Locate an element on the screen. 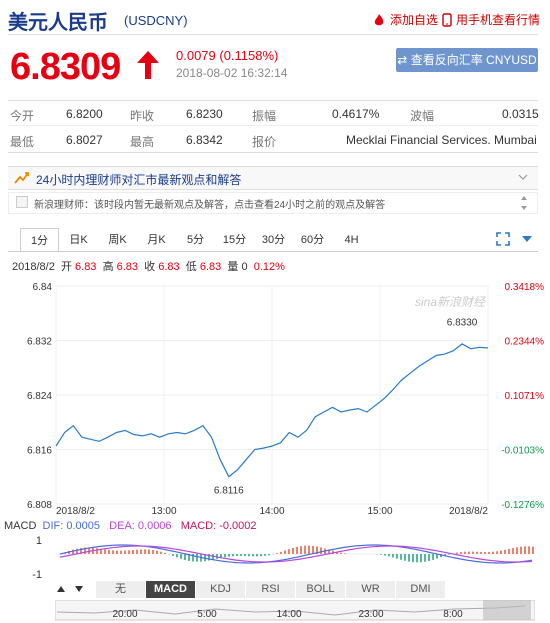 The width and height of the screenshot is (550, 623). x-tick: 13:00 is located at coordinates (163, 511).